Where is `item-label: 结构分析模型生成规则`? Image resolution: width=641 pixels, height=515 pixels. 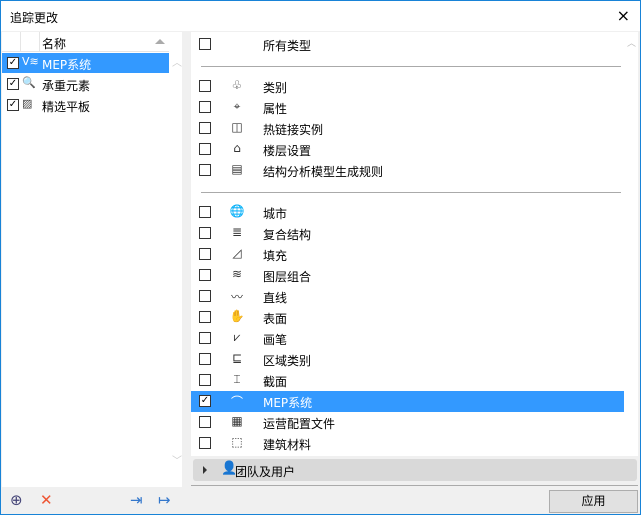
item-label: 结构分析模型生成规则 is located at coordinates (323, 172).